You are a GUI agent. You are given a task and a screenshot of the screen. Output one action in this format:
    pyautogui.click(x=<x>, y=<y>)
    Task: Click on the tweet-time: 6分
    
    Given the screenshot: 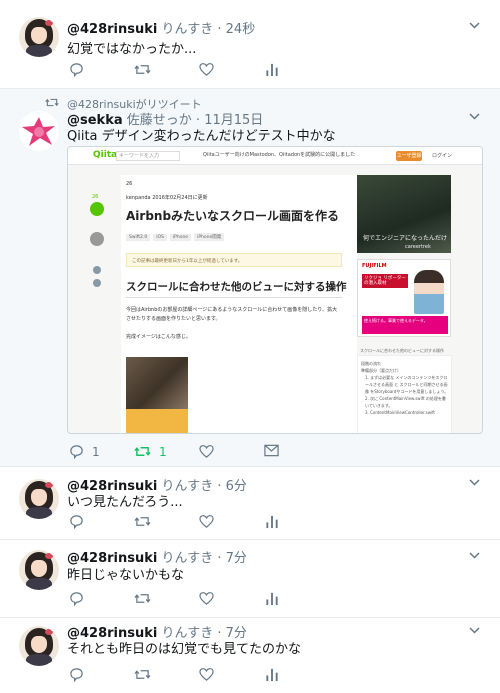 What is the action you would take?
    pyautogui.click(x=236, y=486)
    